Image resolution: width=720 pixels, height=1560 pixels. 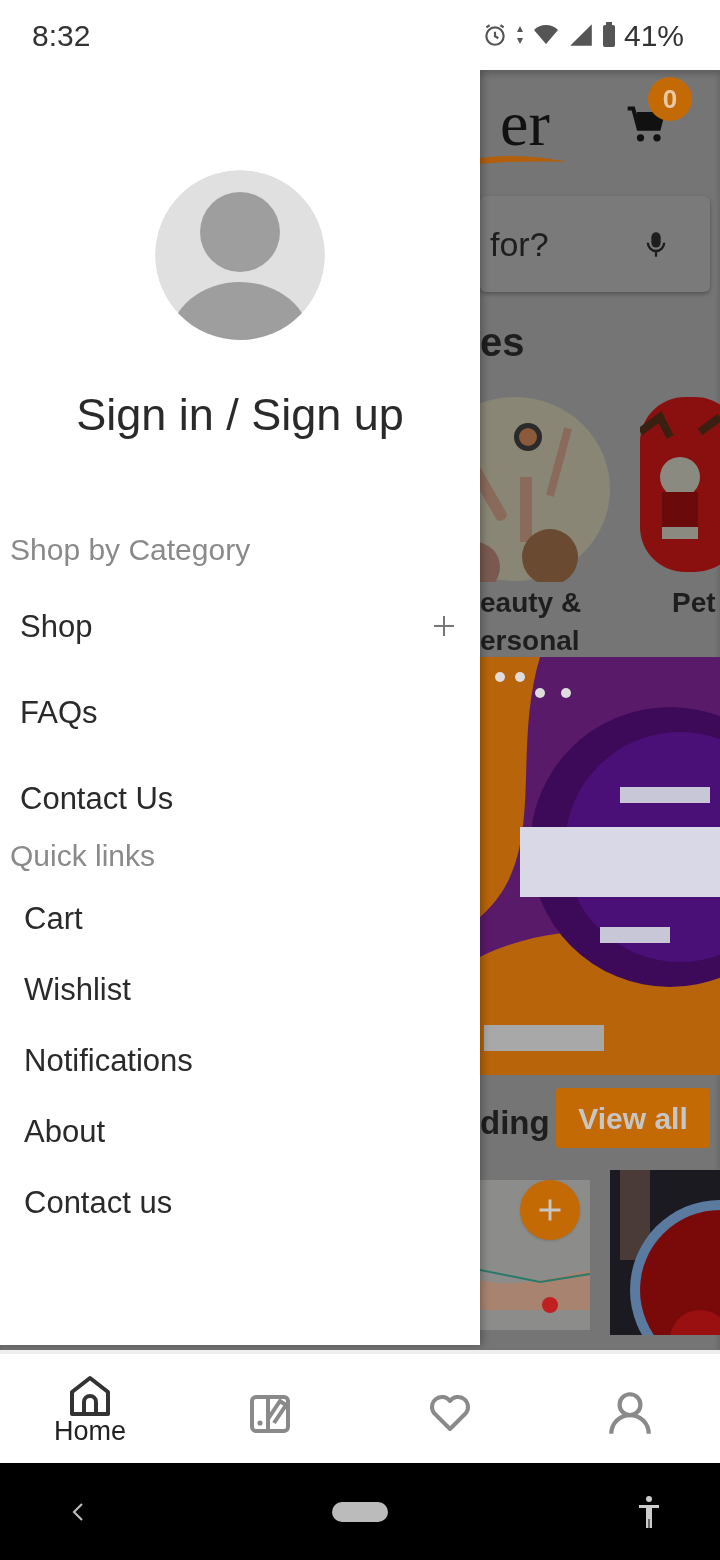 I want to click on category-label: eauty &, so click(x=531, y=603).